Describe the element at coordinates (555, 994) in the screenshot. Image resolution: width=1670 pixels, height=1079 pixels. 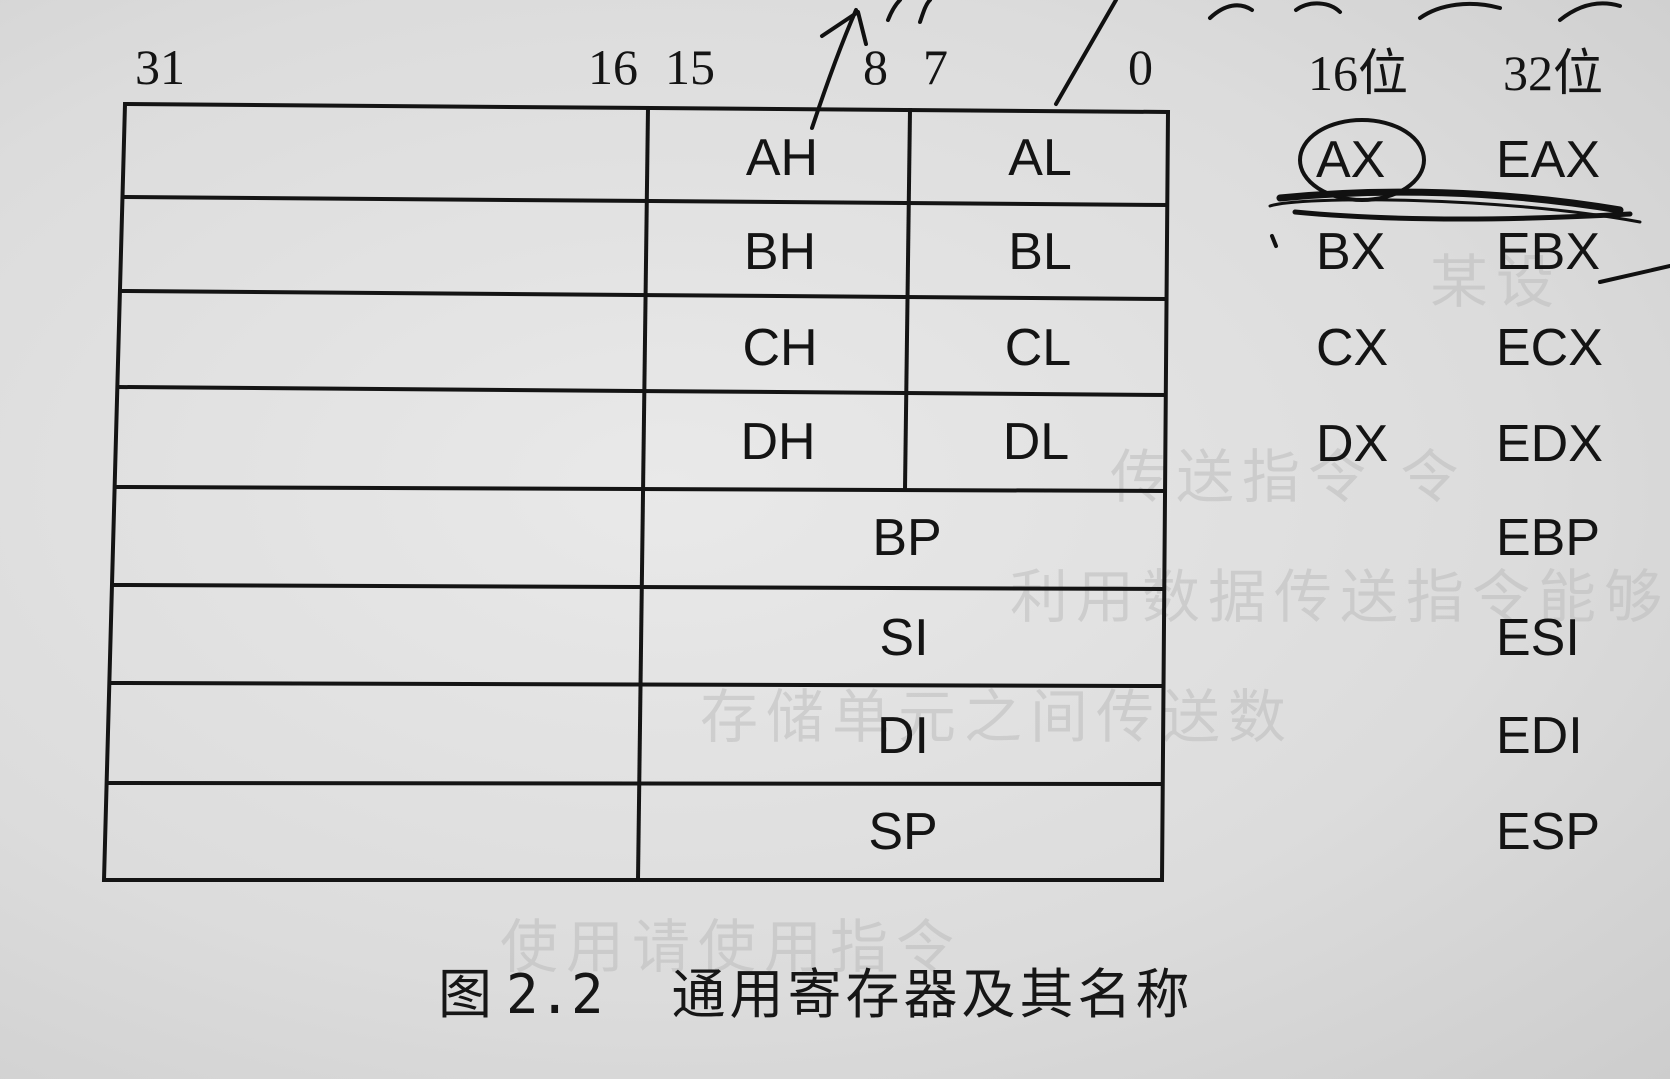
I see `figure-number: 2.2` at that location.